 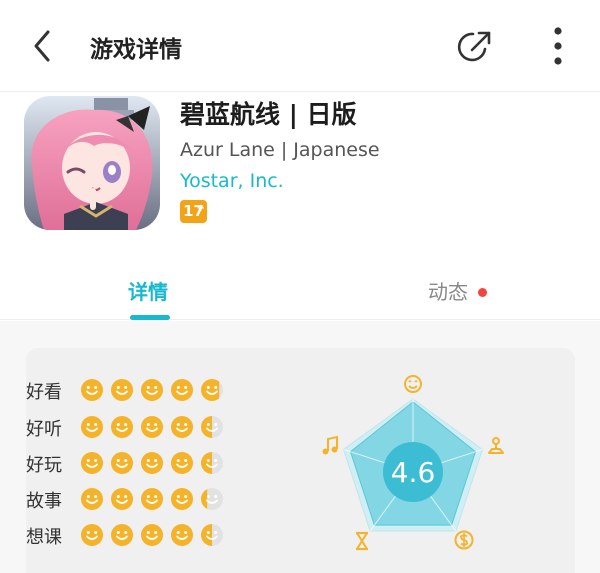 I want to click on rating-label: 好听, so click(x=44, y=429).